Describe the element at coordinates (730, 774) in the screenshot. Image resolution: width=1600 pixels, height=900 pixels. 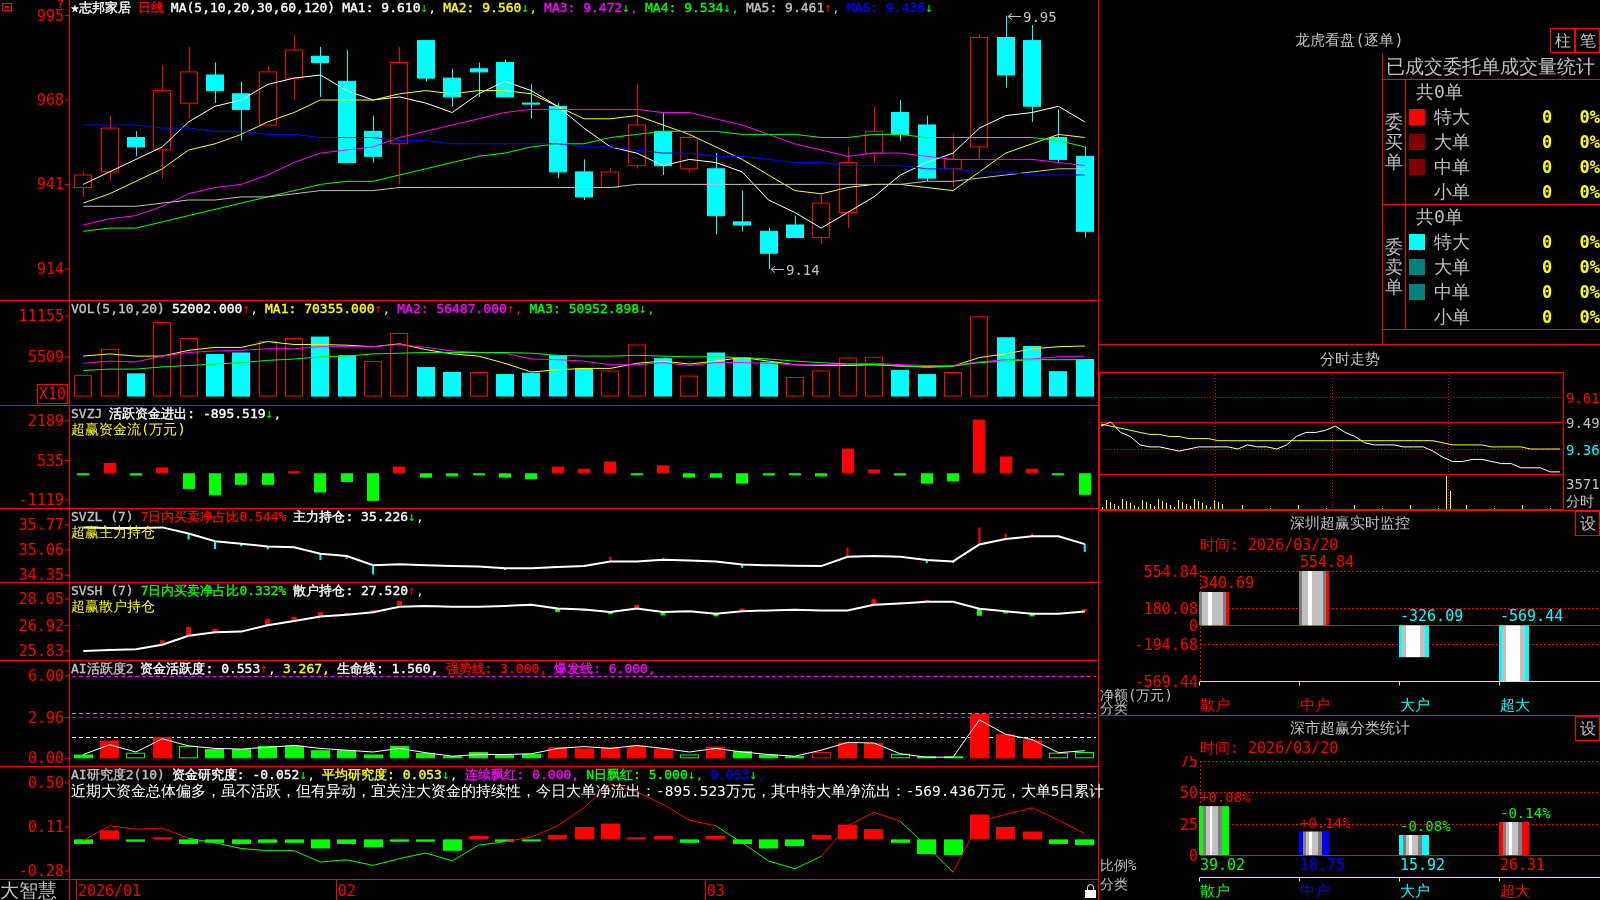
I see `legend-item: 0.053` at that location.